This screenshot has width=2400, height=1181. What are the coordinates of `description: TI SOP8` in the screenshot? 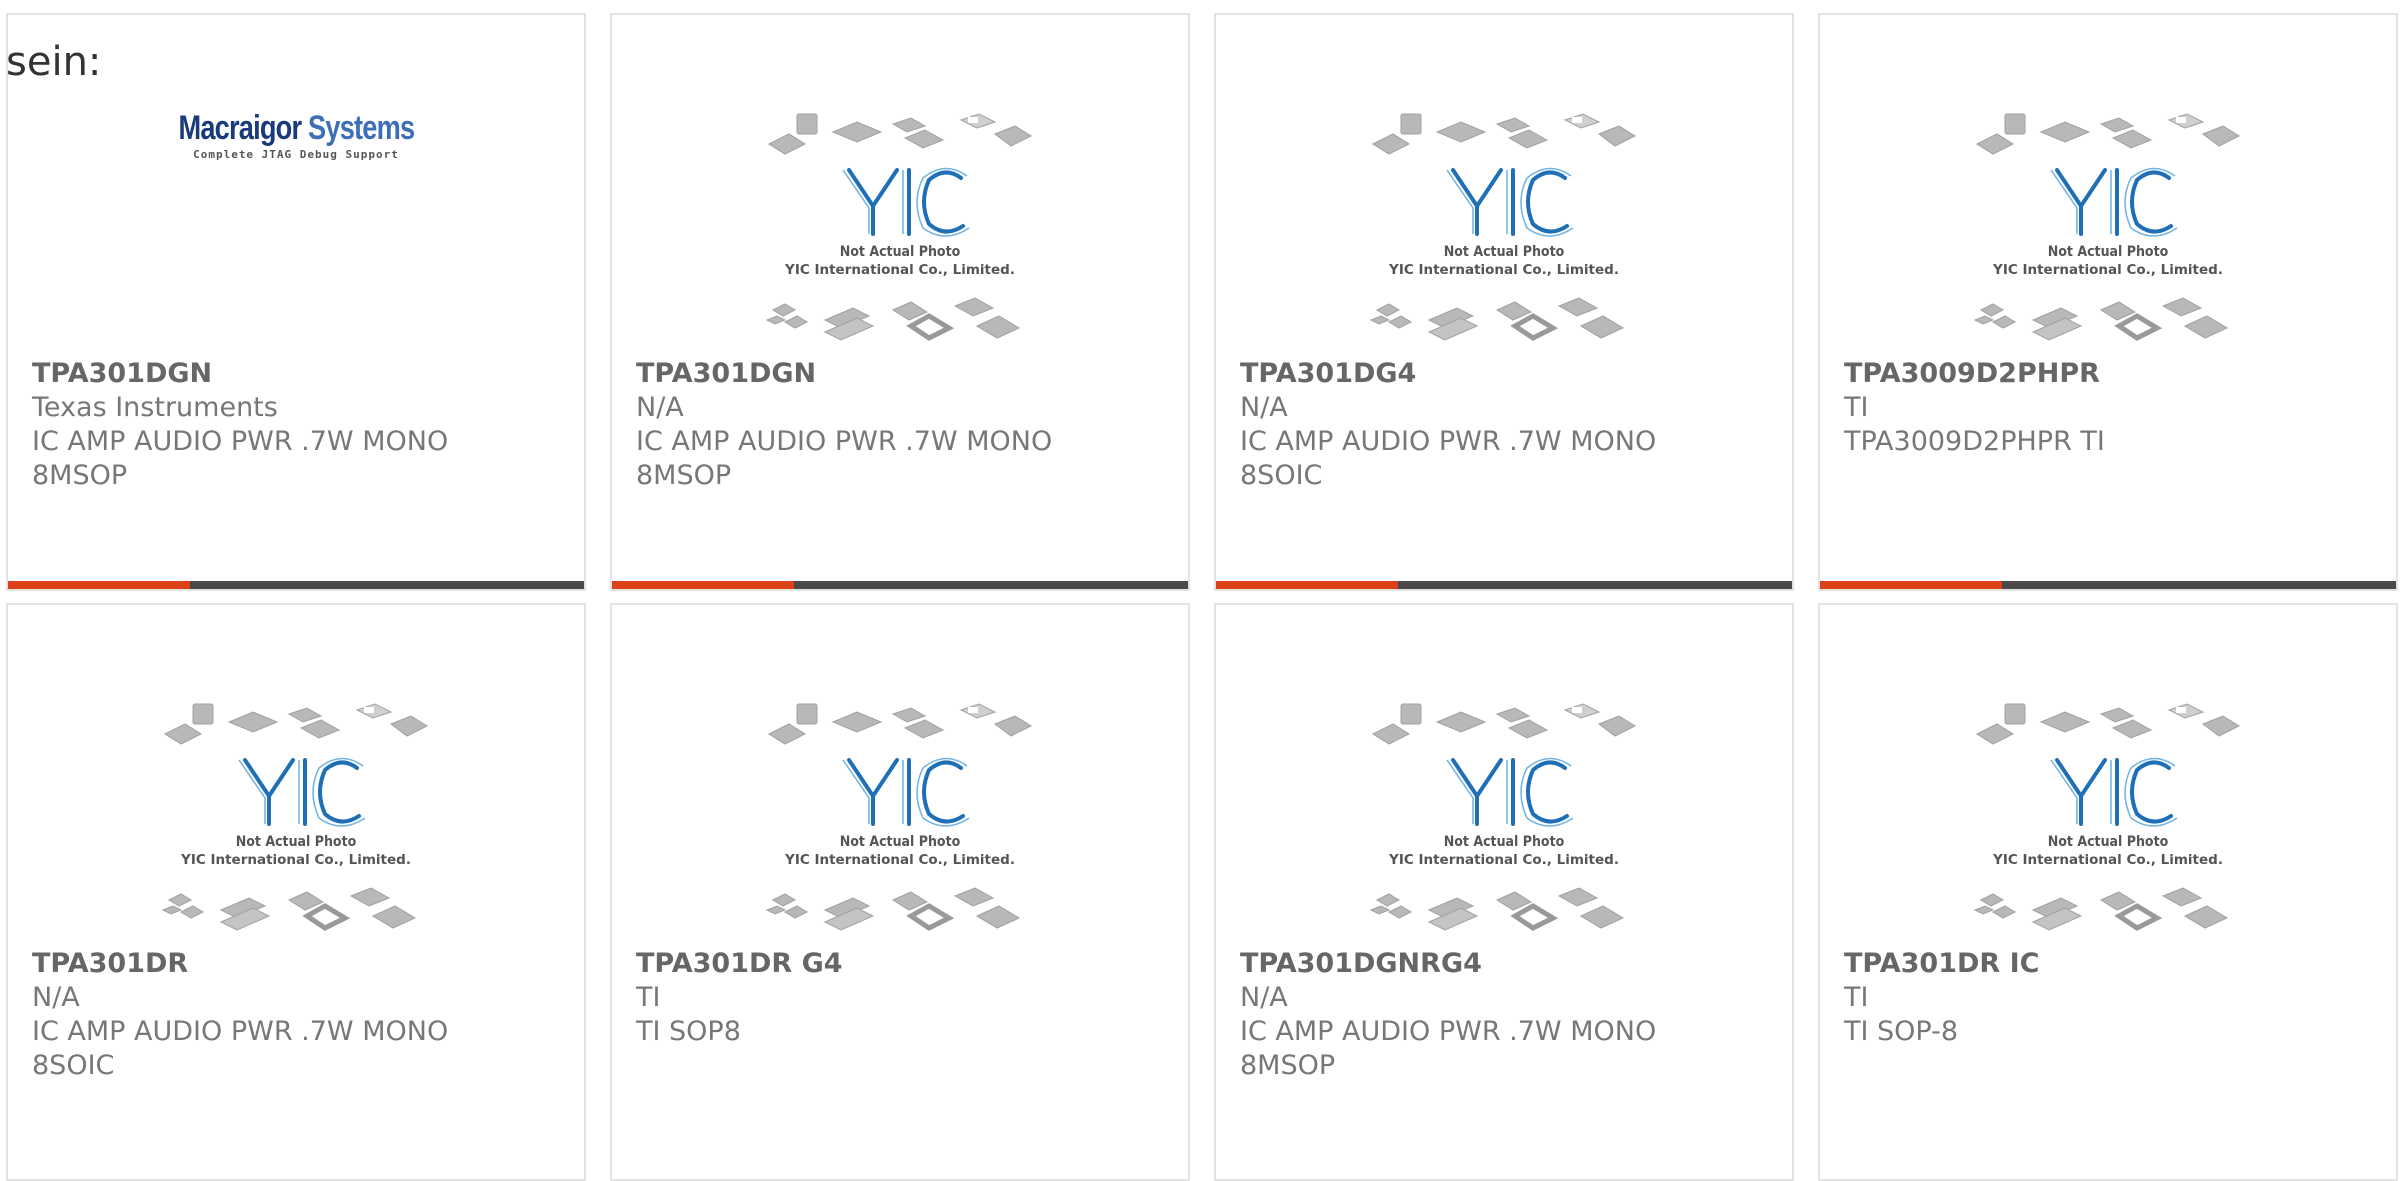 It's located at (688, 1031).